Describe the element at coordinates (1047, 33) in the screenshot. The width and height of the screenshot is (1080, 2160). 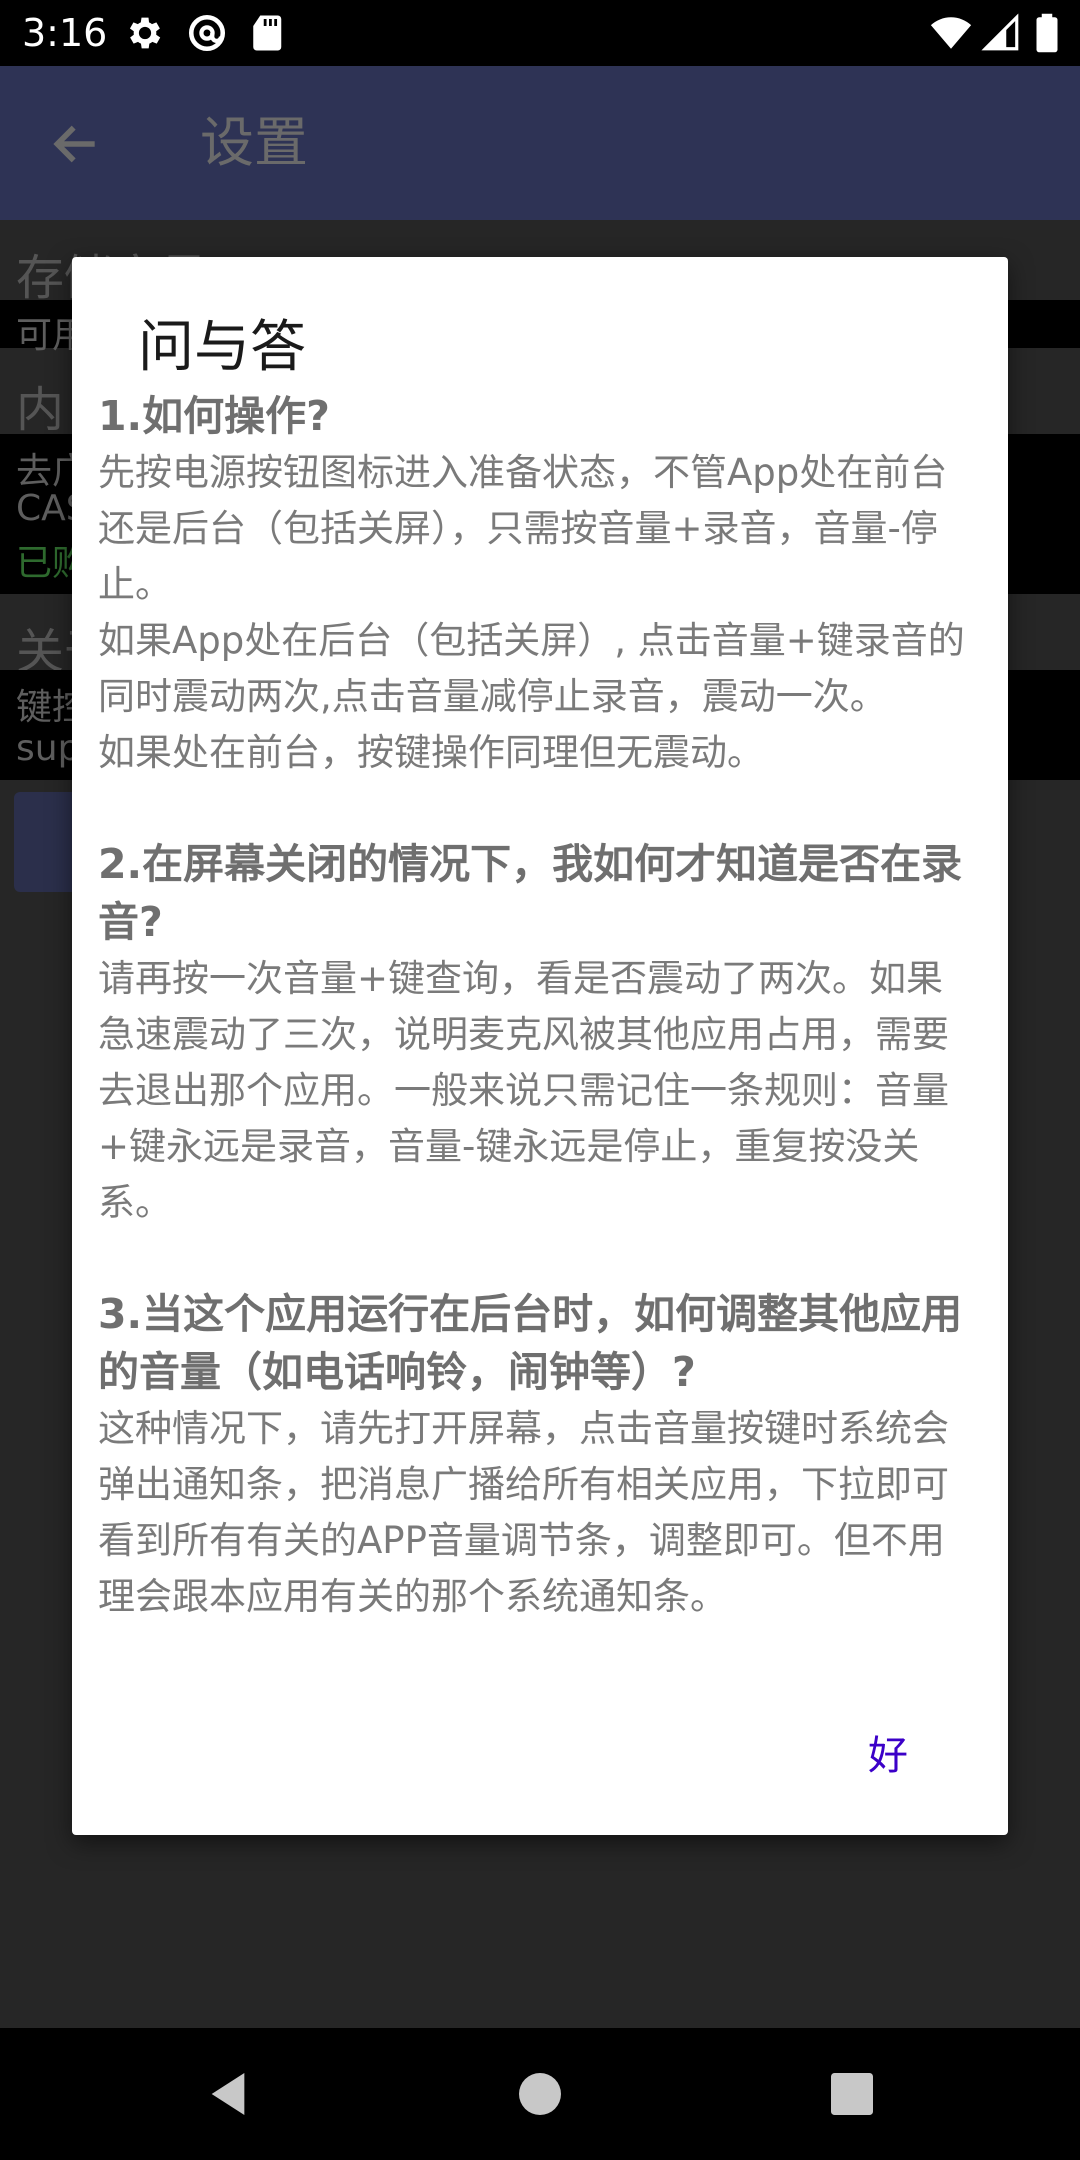
I see `battery-icon` at that location.